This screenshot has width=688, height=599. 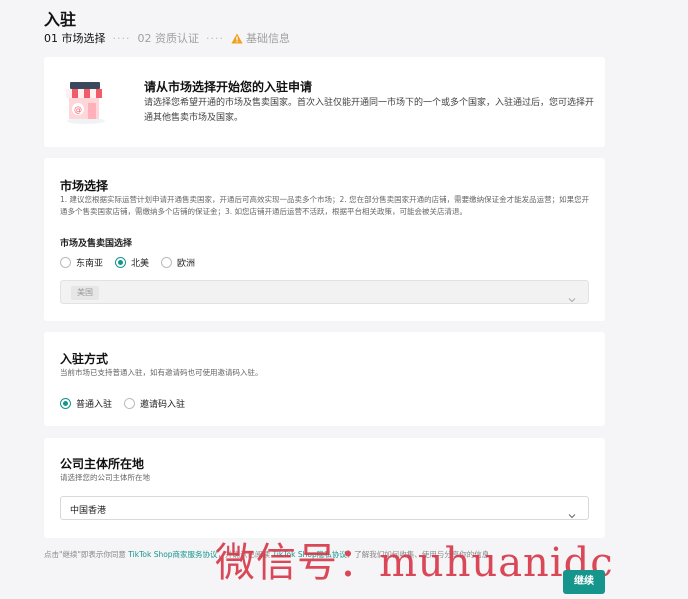 I want to click on stepper: 01 市场选择 ···· 02 资质认证 ···· 基础信息, so click(x=167, y=38).